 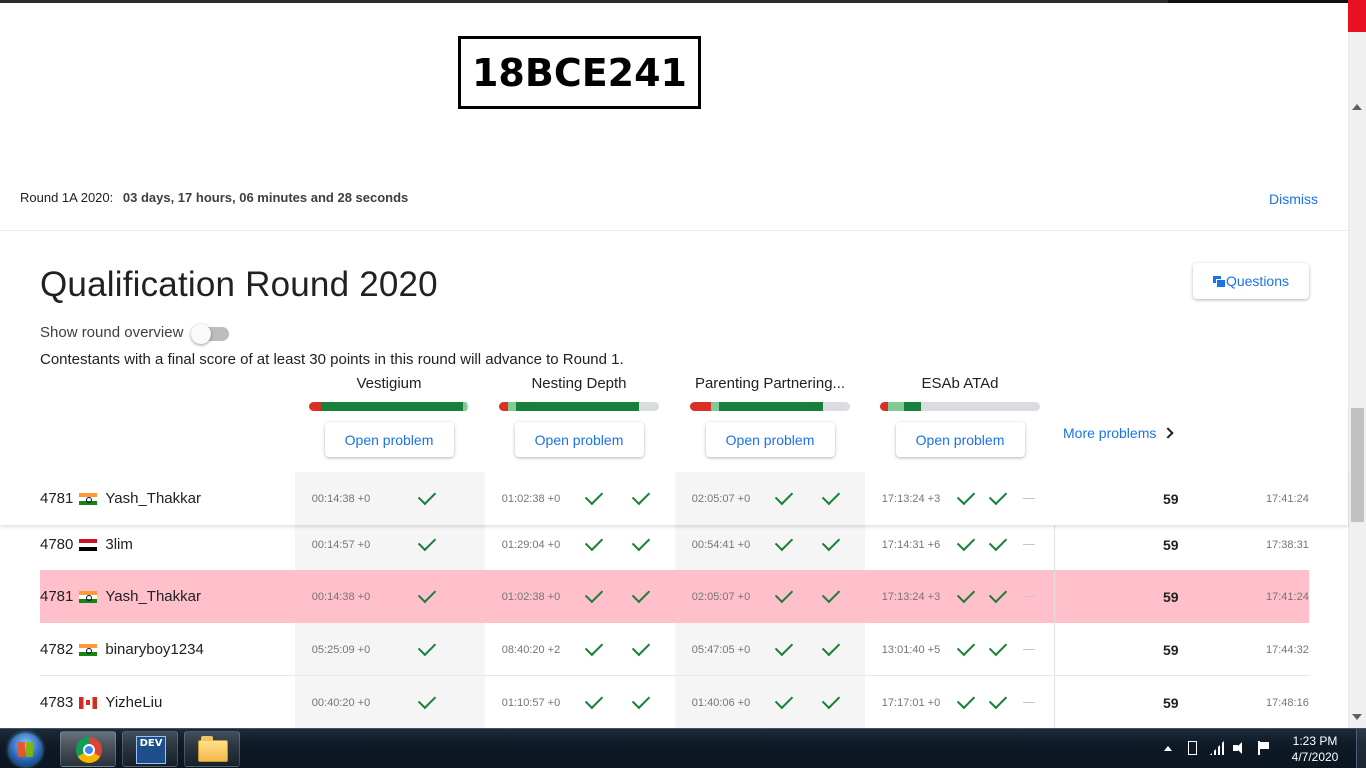 What do you see at coordinates (88, 649) in the screenshot?
I see `india-flag-icon` at bounding box center [88, 649].